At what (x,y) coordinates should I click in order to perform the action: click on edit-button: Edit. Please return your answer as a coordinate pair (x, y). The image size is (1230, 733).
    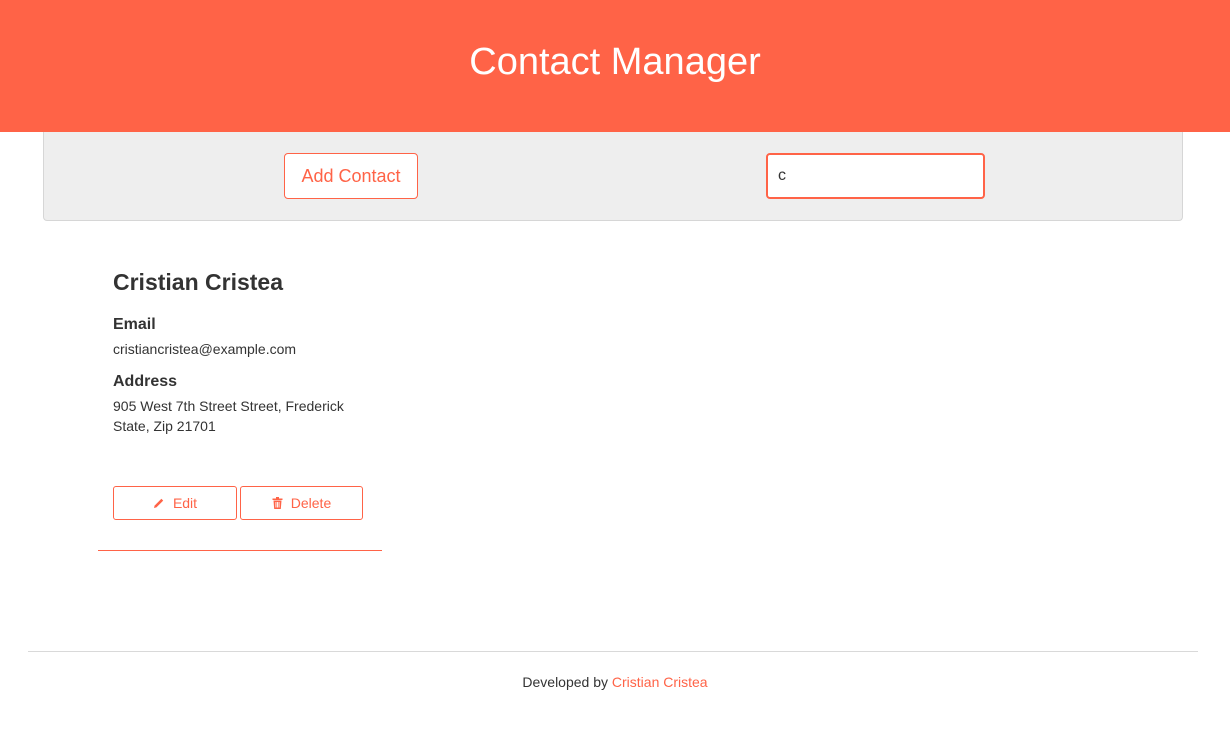
    Looking at the image, I should click on (175, 503).